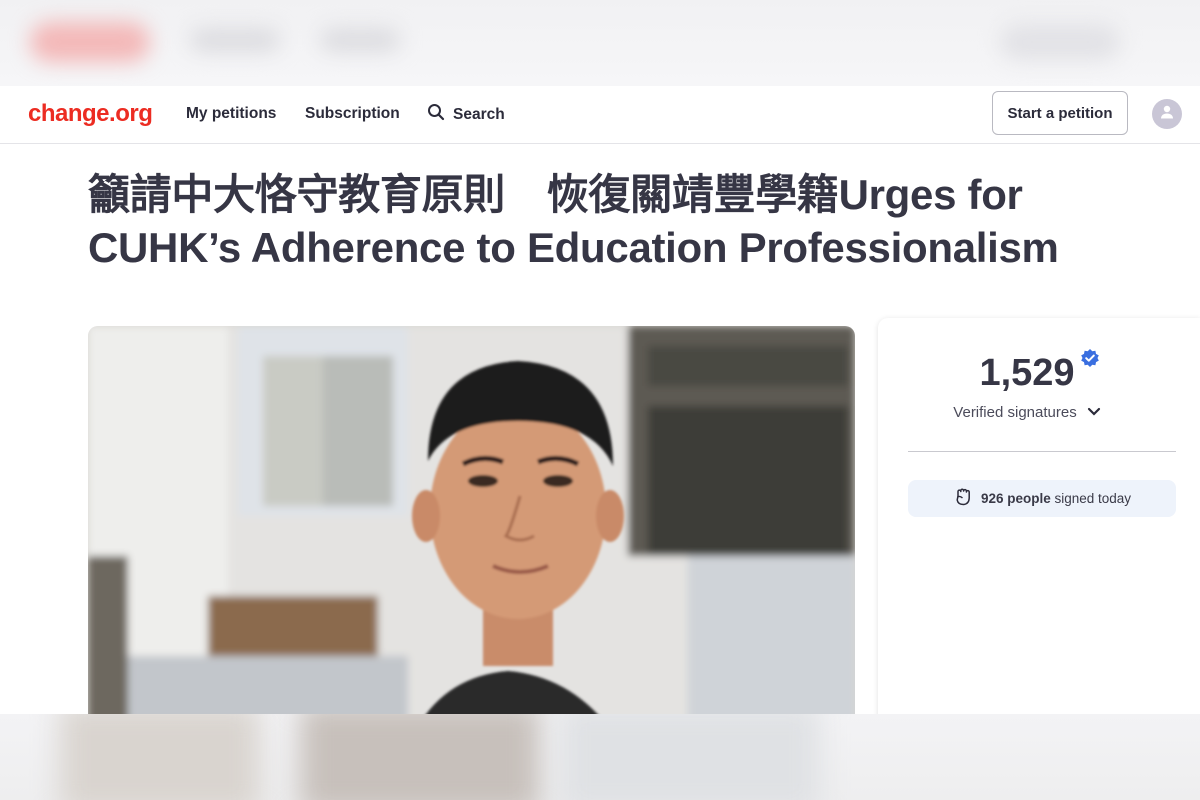  Describe the element at coordinates (352, 114) in the screenshot. I see `nav-subscription: Subscription` at that location.